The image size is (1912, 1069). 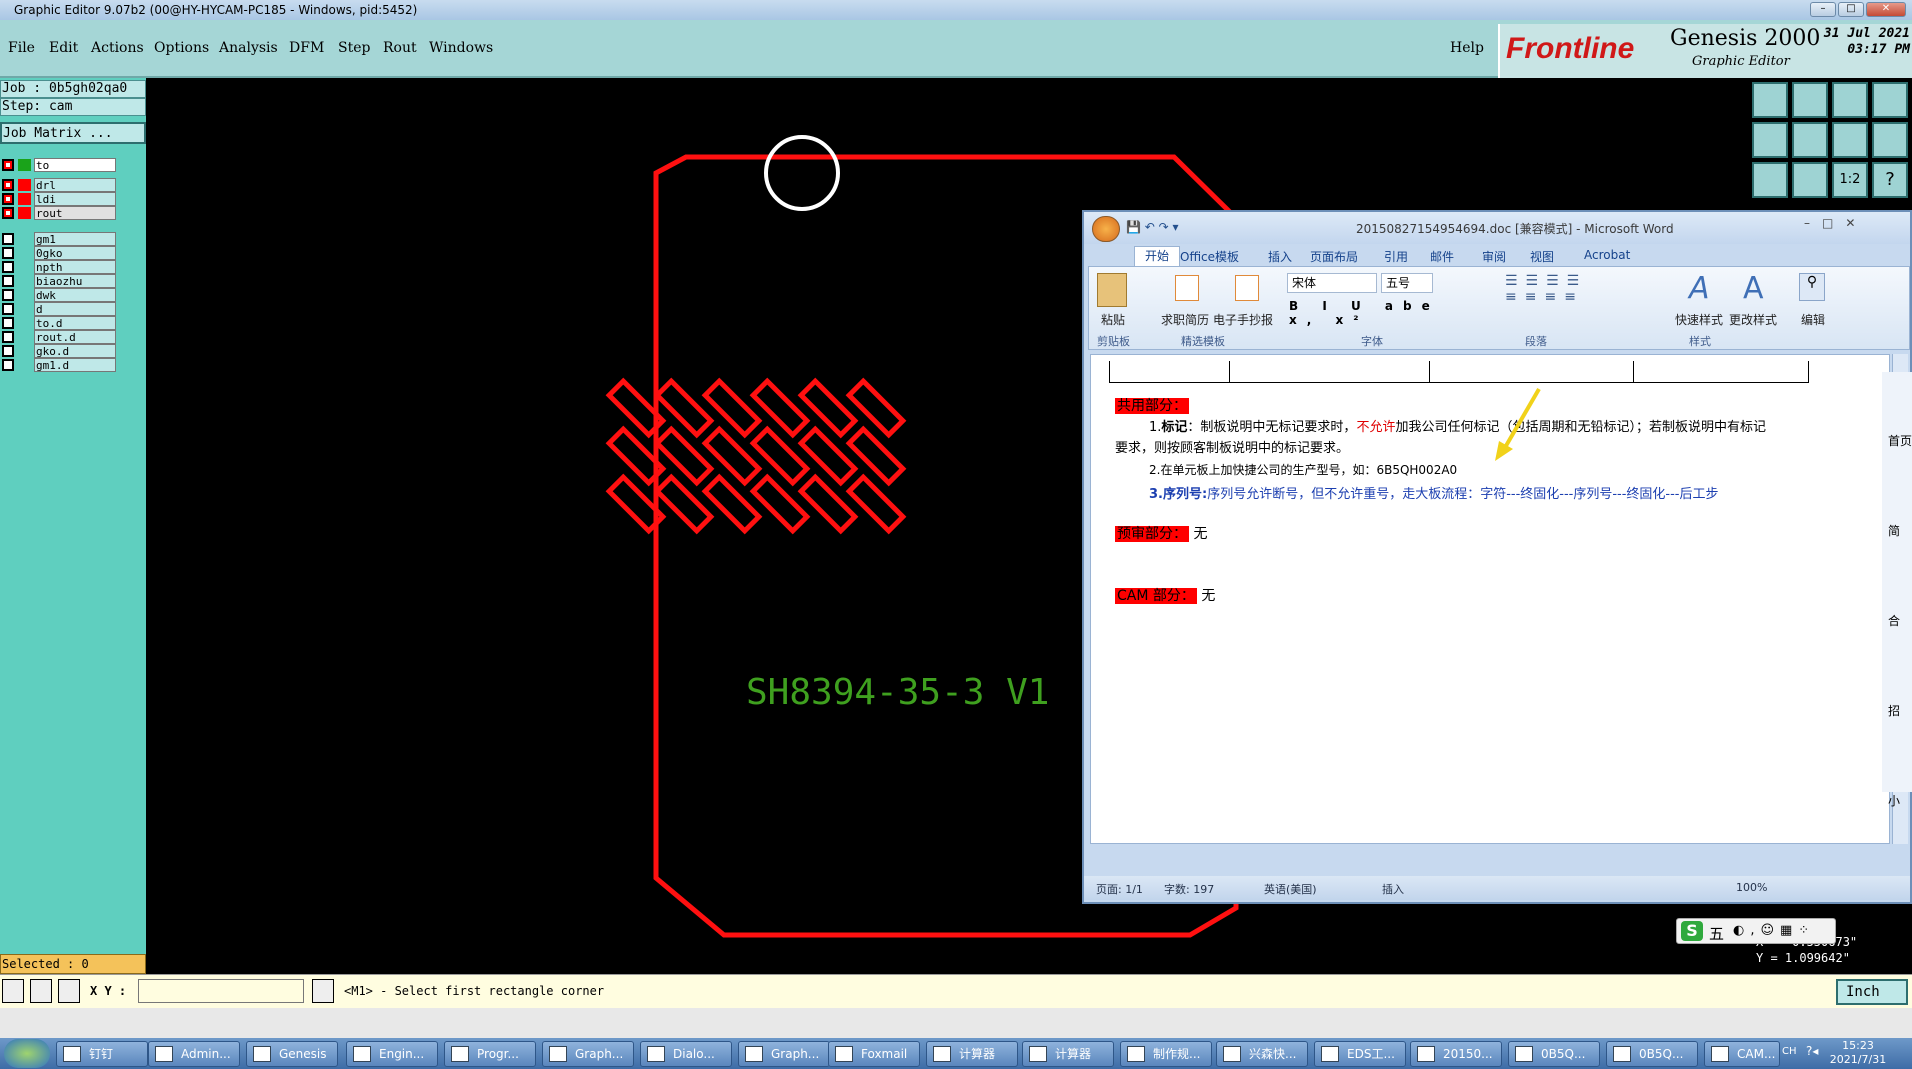 I want to click on minimize-button: –, so click(x=1823, y=9).